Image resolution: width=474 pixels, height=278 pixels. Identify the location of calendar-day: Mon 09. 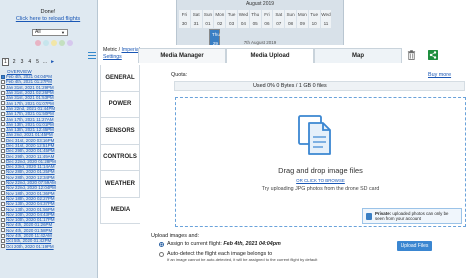
(302, 19).